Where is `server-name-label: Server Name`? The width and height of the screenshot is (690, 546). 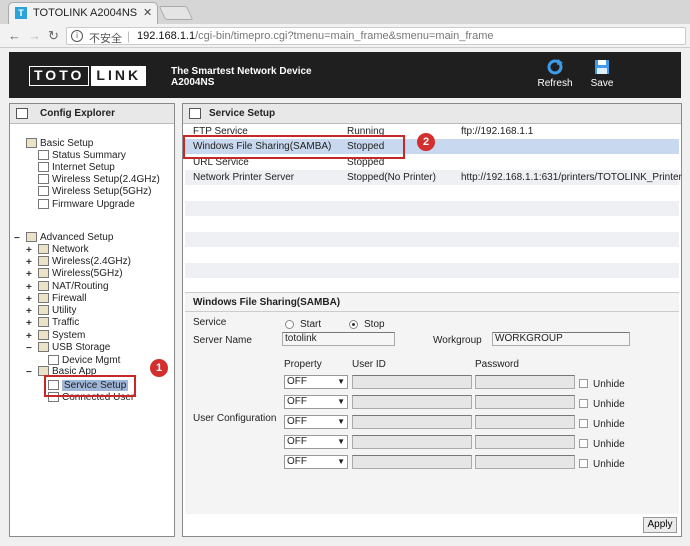
server-name-label: Server Name is located at coordinates (222, 340).